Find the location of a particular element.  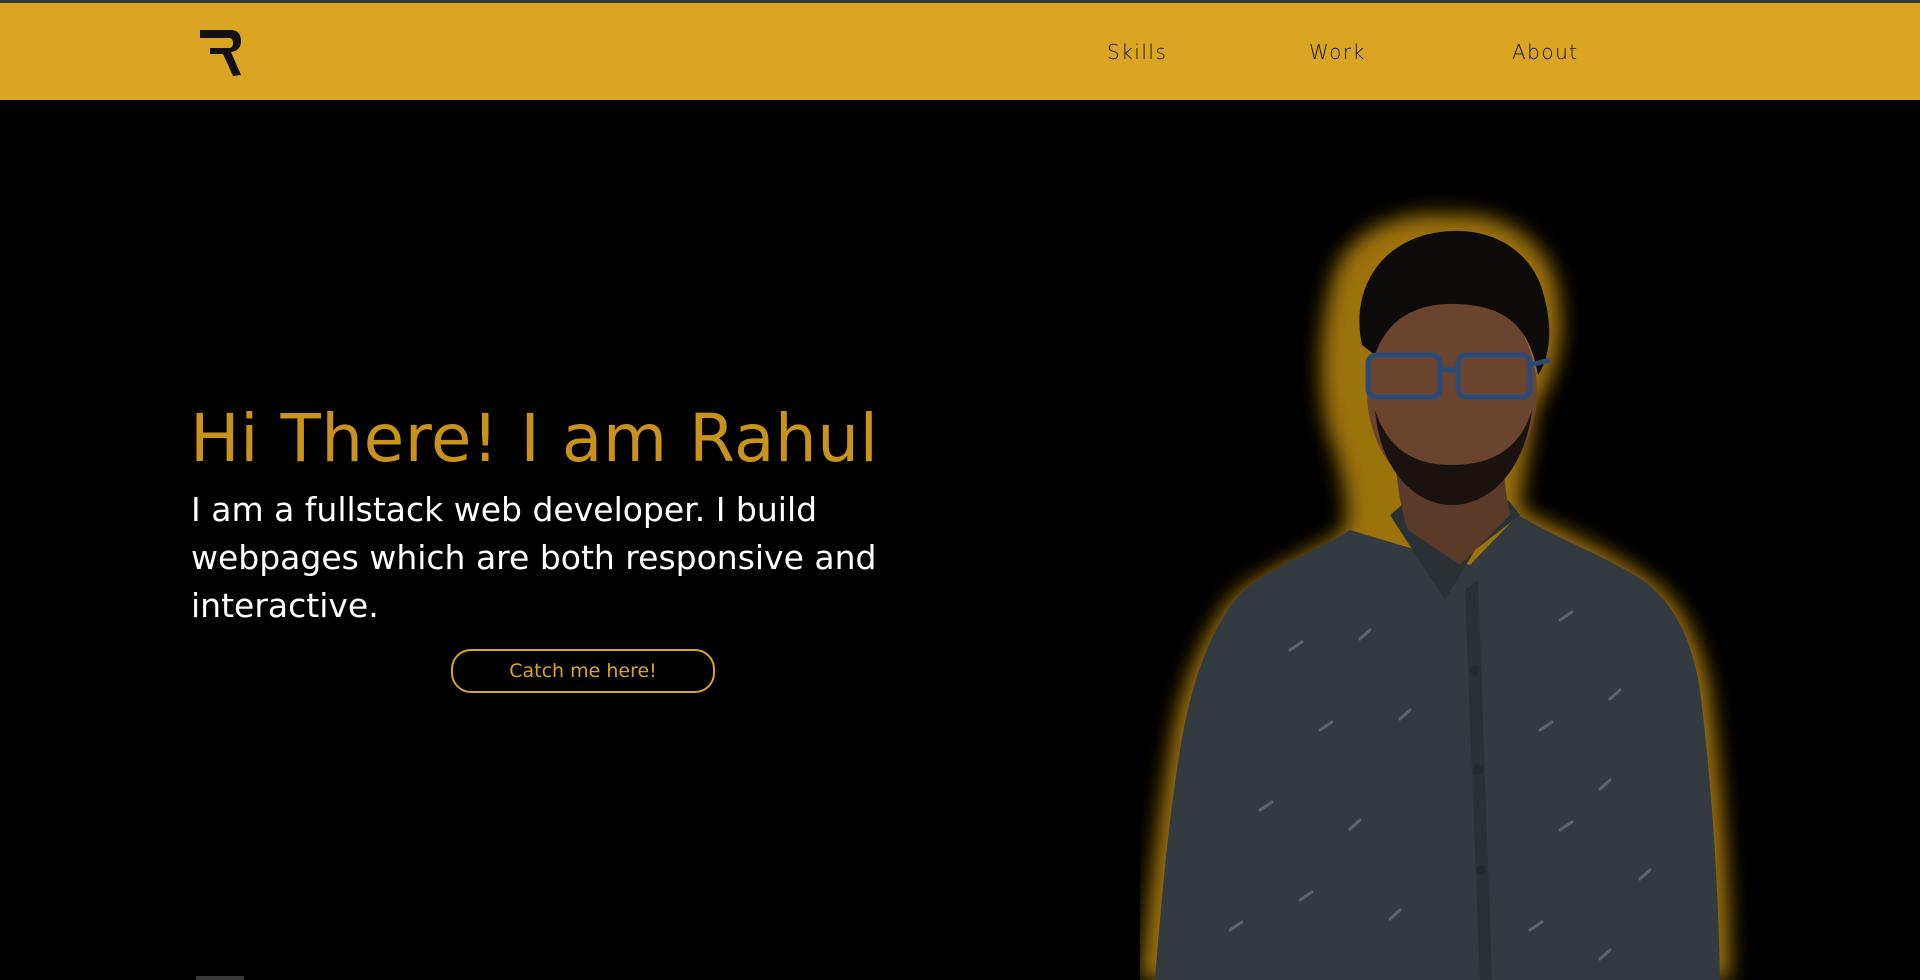

nav-work-link: Work is located at coordinates (1337, 52).